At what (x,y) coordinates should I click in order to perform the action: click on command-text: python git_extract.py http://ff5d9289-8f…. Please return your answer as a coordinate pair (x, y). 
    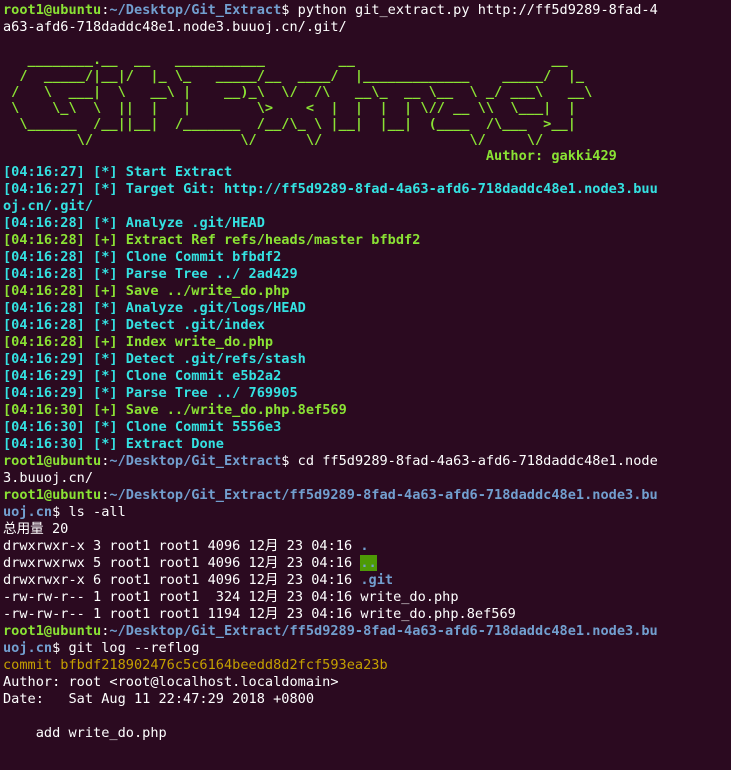
    Looking at the image, I should click on (477, 10).